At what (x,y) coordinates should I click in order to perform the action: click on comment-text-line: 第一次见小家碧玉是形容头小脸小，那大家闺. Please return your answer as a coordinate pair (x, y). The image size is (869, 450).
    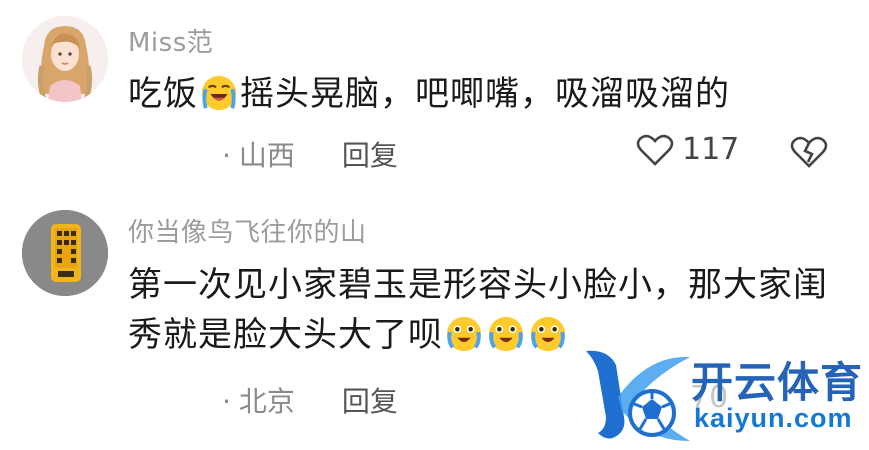
    Looking at the image, I should click on (478, 285).